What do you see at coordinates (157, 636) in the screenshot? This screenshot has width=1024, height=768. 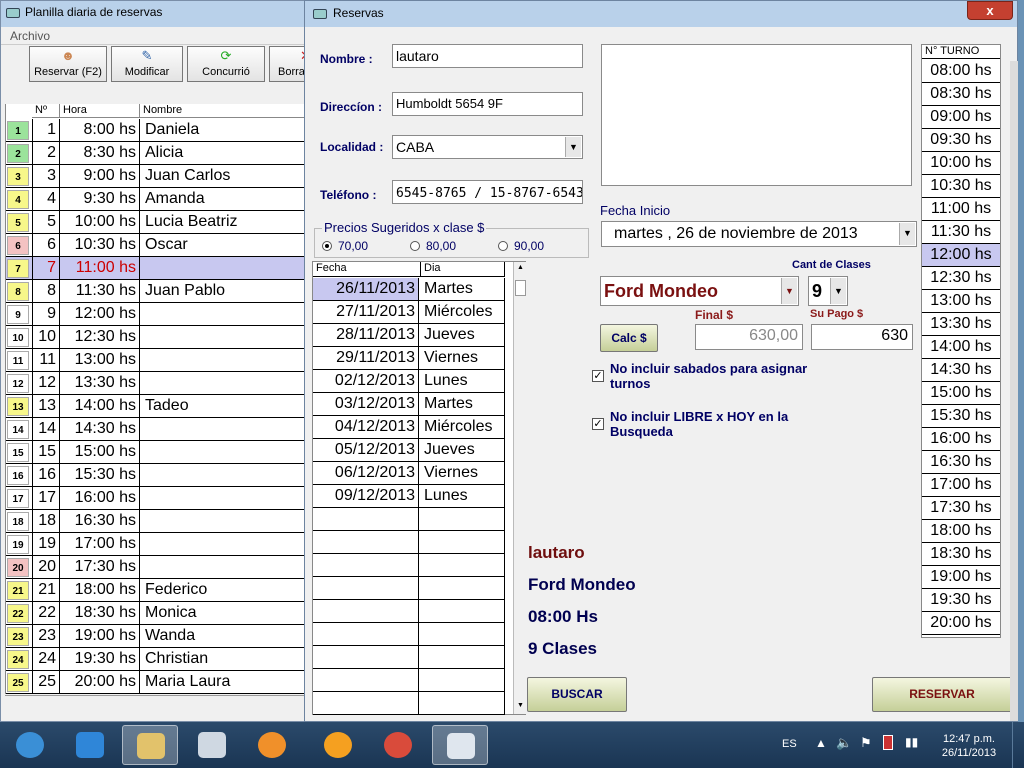 I see `table-row: 23 23 19:00 hs Wanda` at bounding box center [157, 636].